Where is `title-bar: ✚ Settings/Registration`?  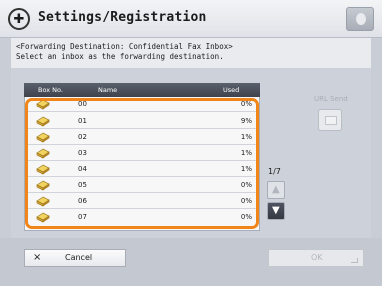
title-bar: ✚ Settings/Registration is located at coordinates (191, 19).